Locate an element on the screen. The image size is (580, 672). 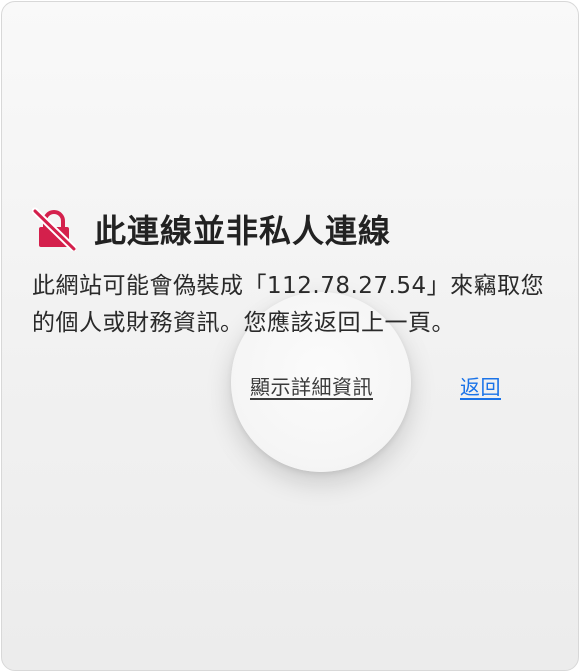
not-secure-lock-icon is located at coordinates (54, 229).